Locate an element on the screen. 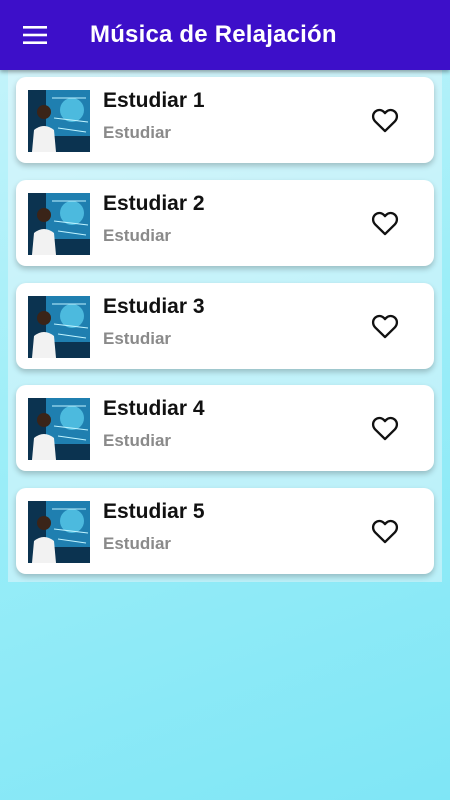 The width and height of the screenshot is (450, 800). track-title: Estudiar 5 is located at coordinates (154, 511).